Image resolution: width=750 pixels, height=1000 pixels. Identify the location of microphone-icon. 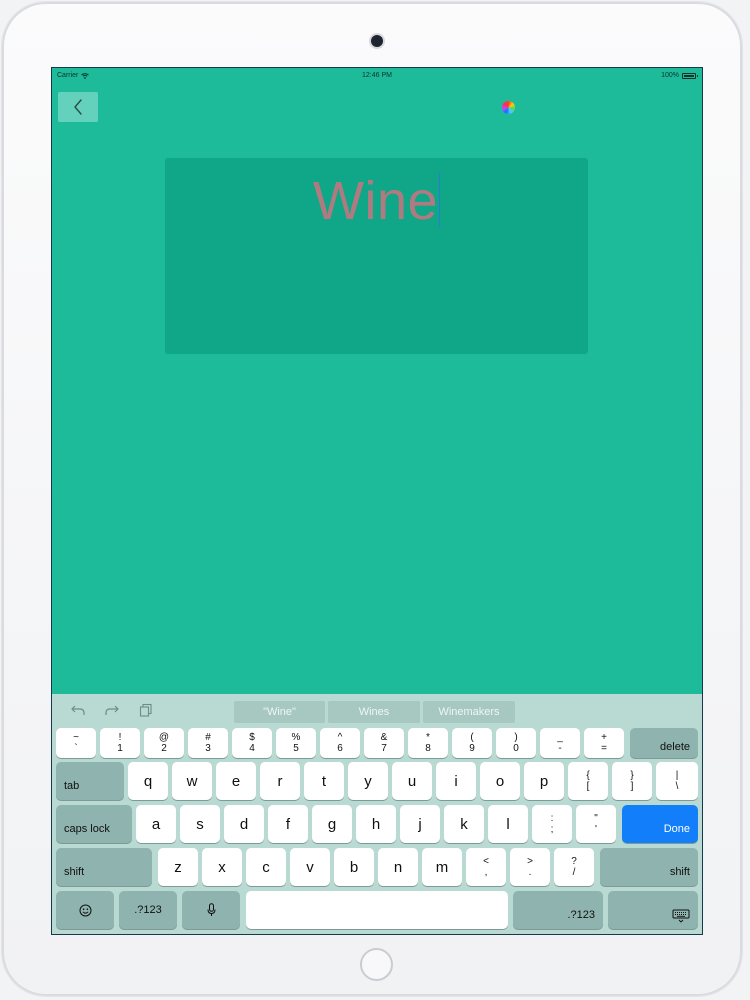
(211, 909).